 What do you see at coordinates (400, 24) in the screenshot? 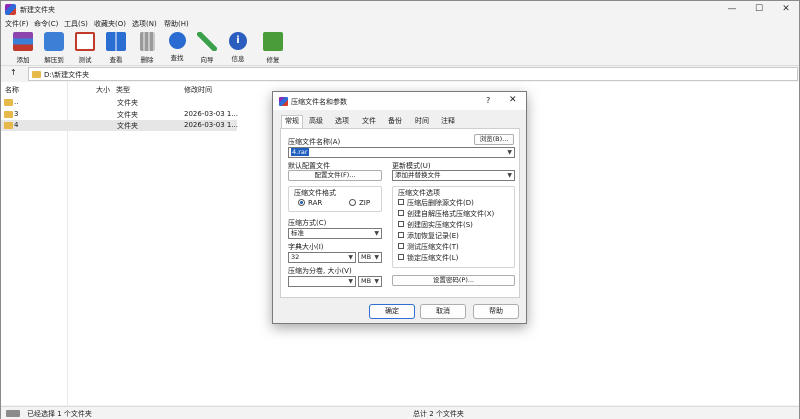
I see `menu-bar: 文件(F) 命令(C) 工具(S) 收藏夹(O) 选项(N) 帮助(H)` at bounding box center [400, 24].